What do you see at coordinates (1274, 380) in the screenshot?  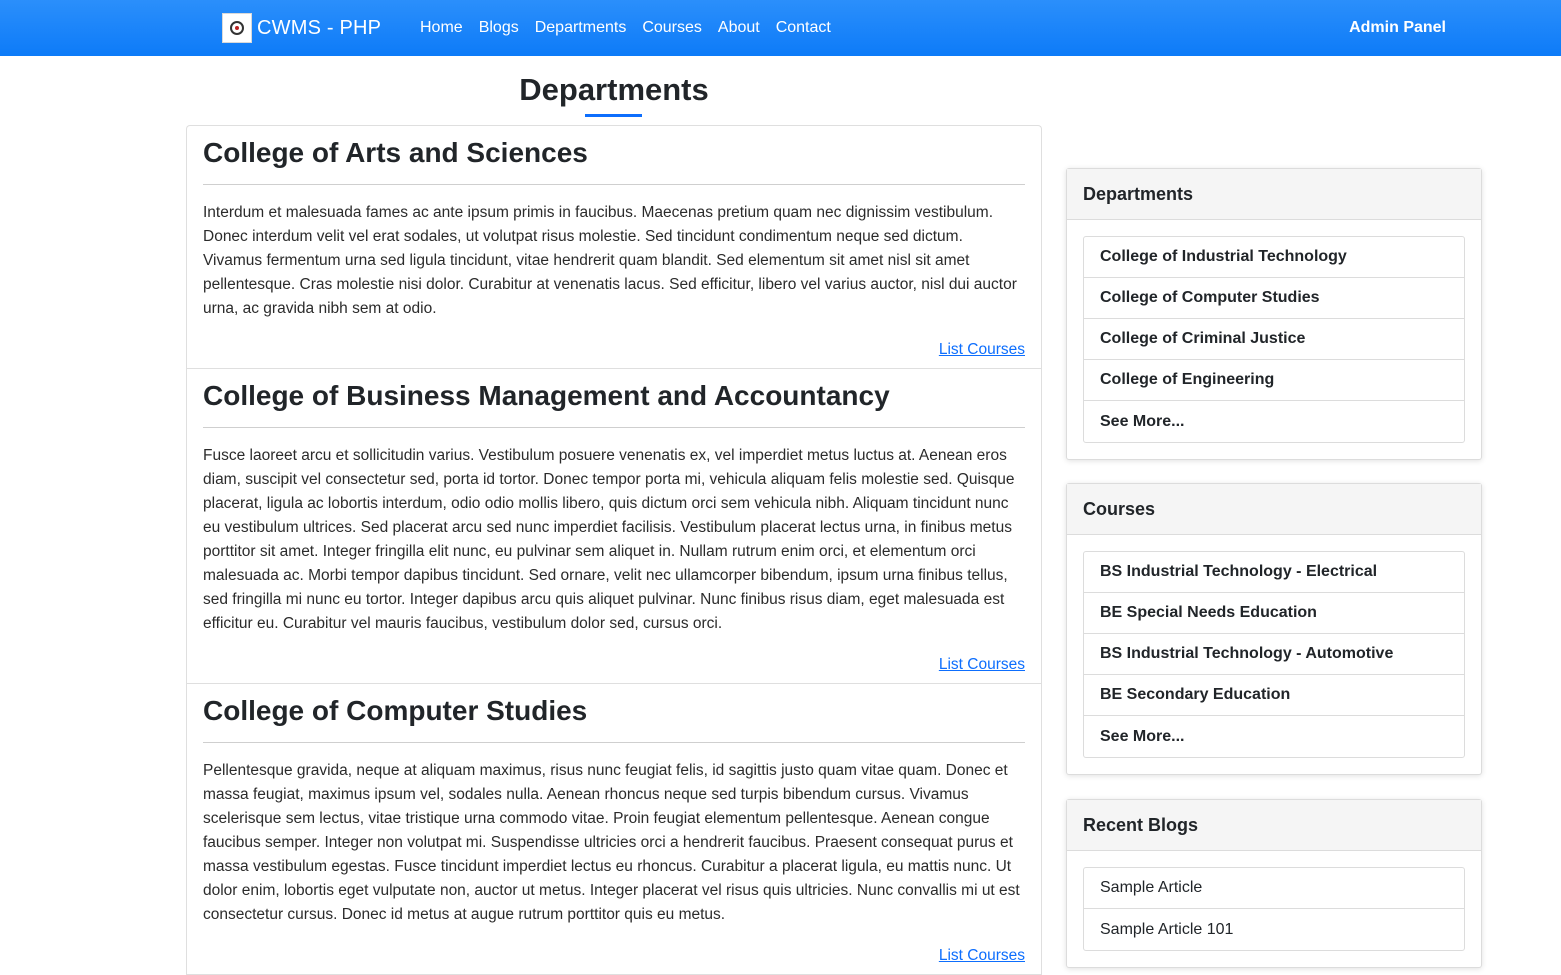 I see `sidebar-department-item: College of Engineering` at bounding box center [1274, 380].